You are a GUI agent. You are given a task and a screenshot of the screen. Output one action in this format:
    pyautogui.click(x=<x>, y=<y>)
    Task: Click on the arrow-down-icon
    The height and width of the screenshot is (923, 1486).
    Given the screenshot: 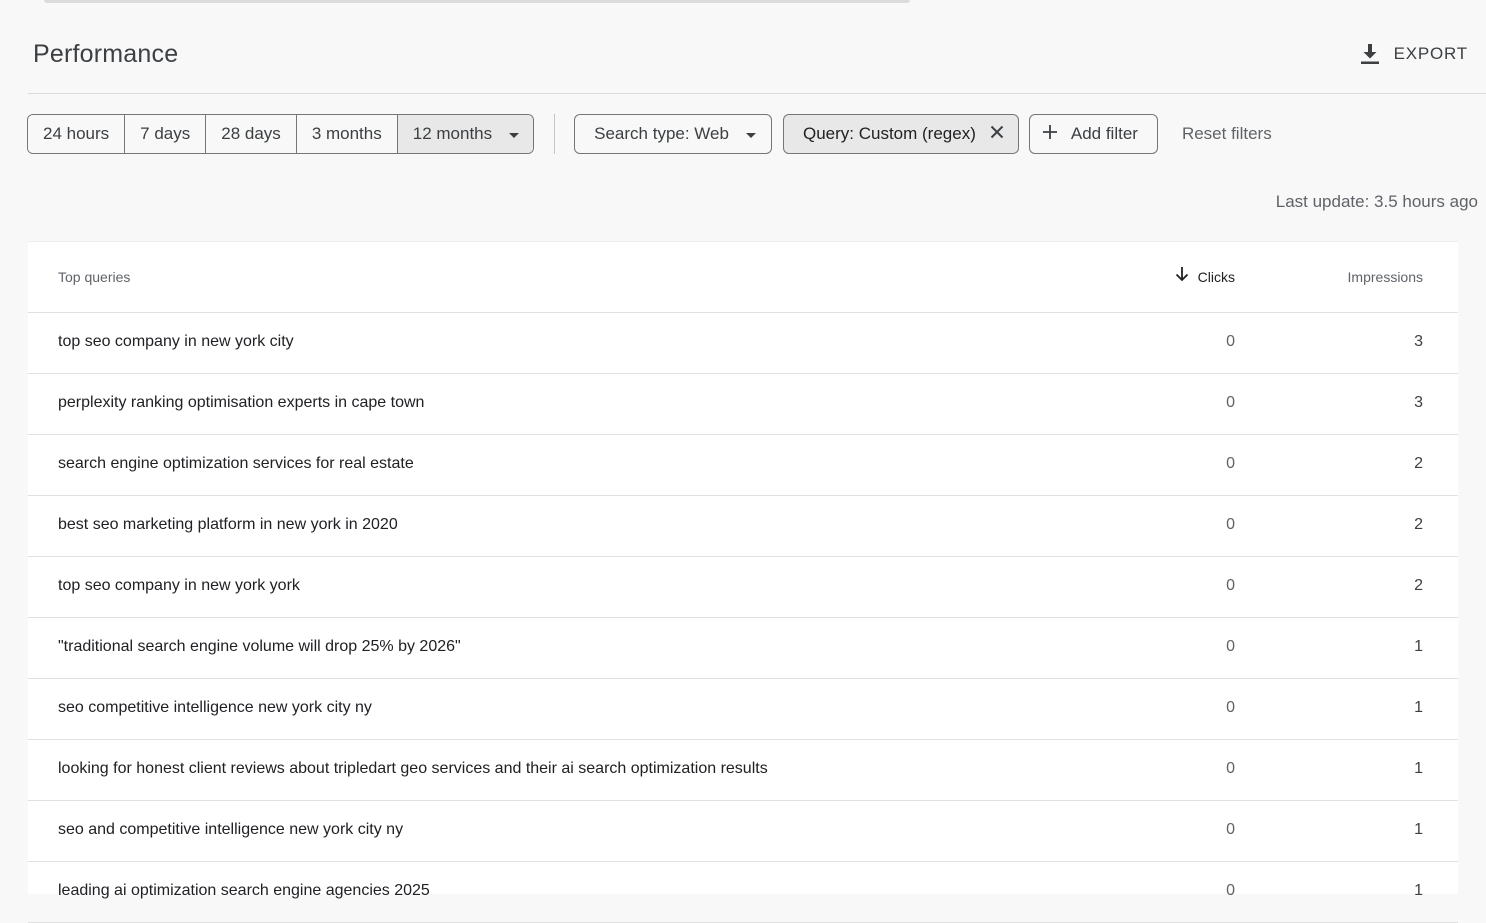 What is the action you would take?
    pyautogui.click(x=1182, y=274)
    